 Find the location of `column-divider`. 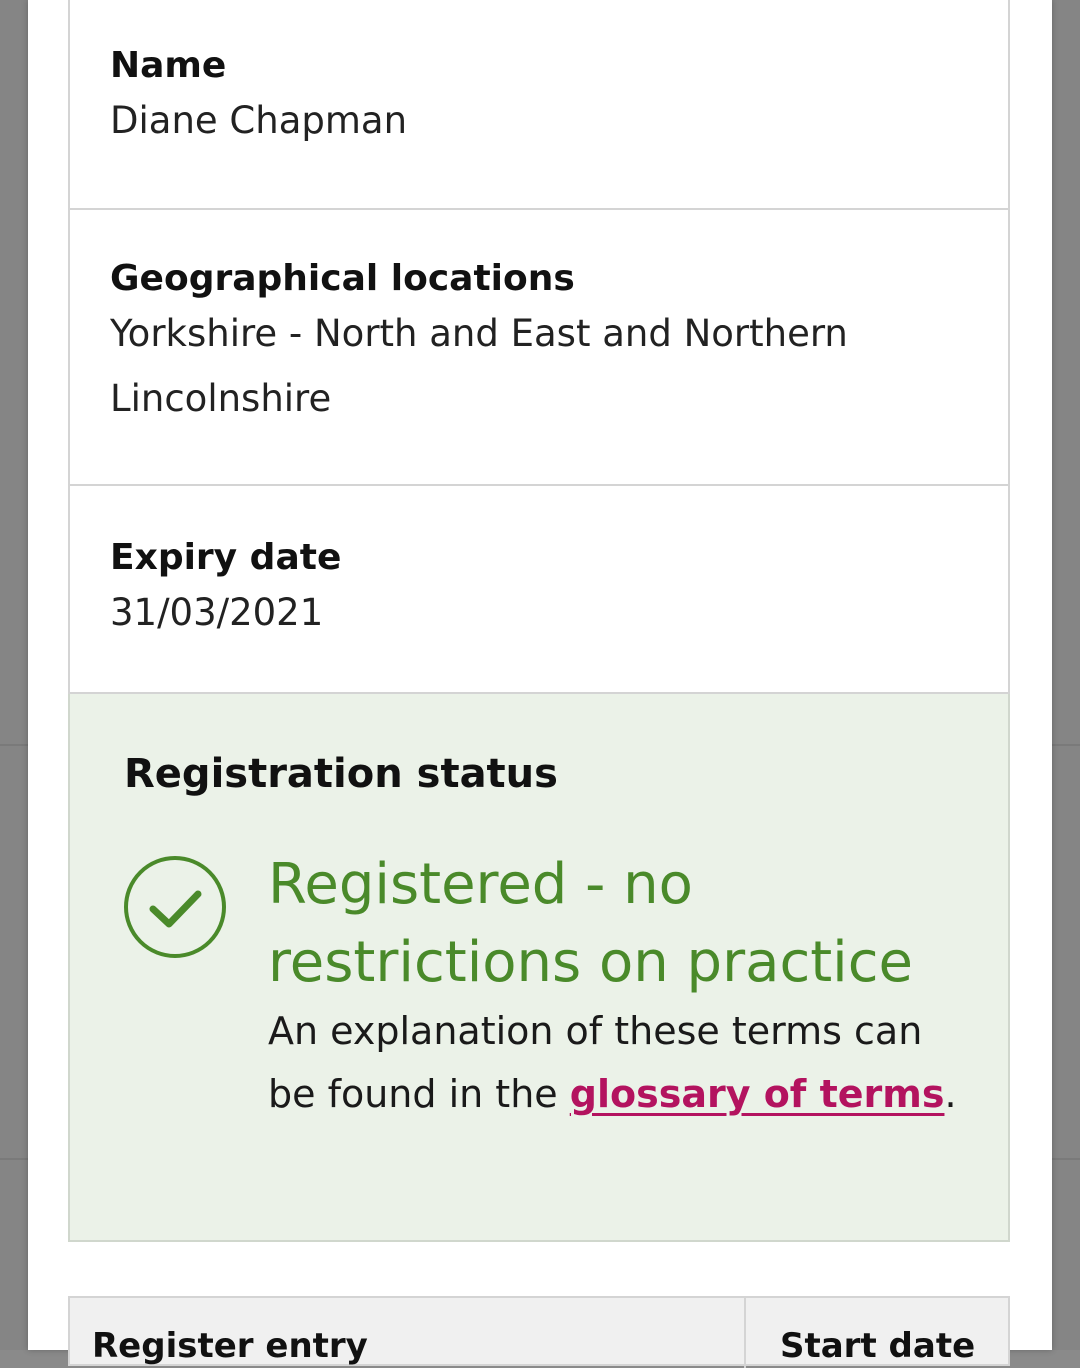

column-divider is located at coordinates (745, 1333).